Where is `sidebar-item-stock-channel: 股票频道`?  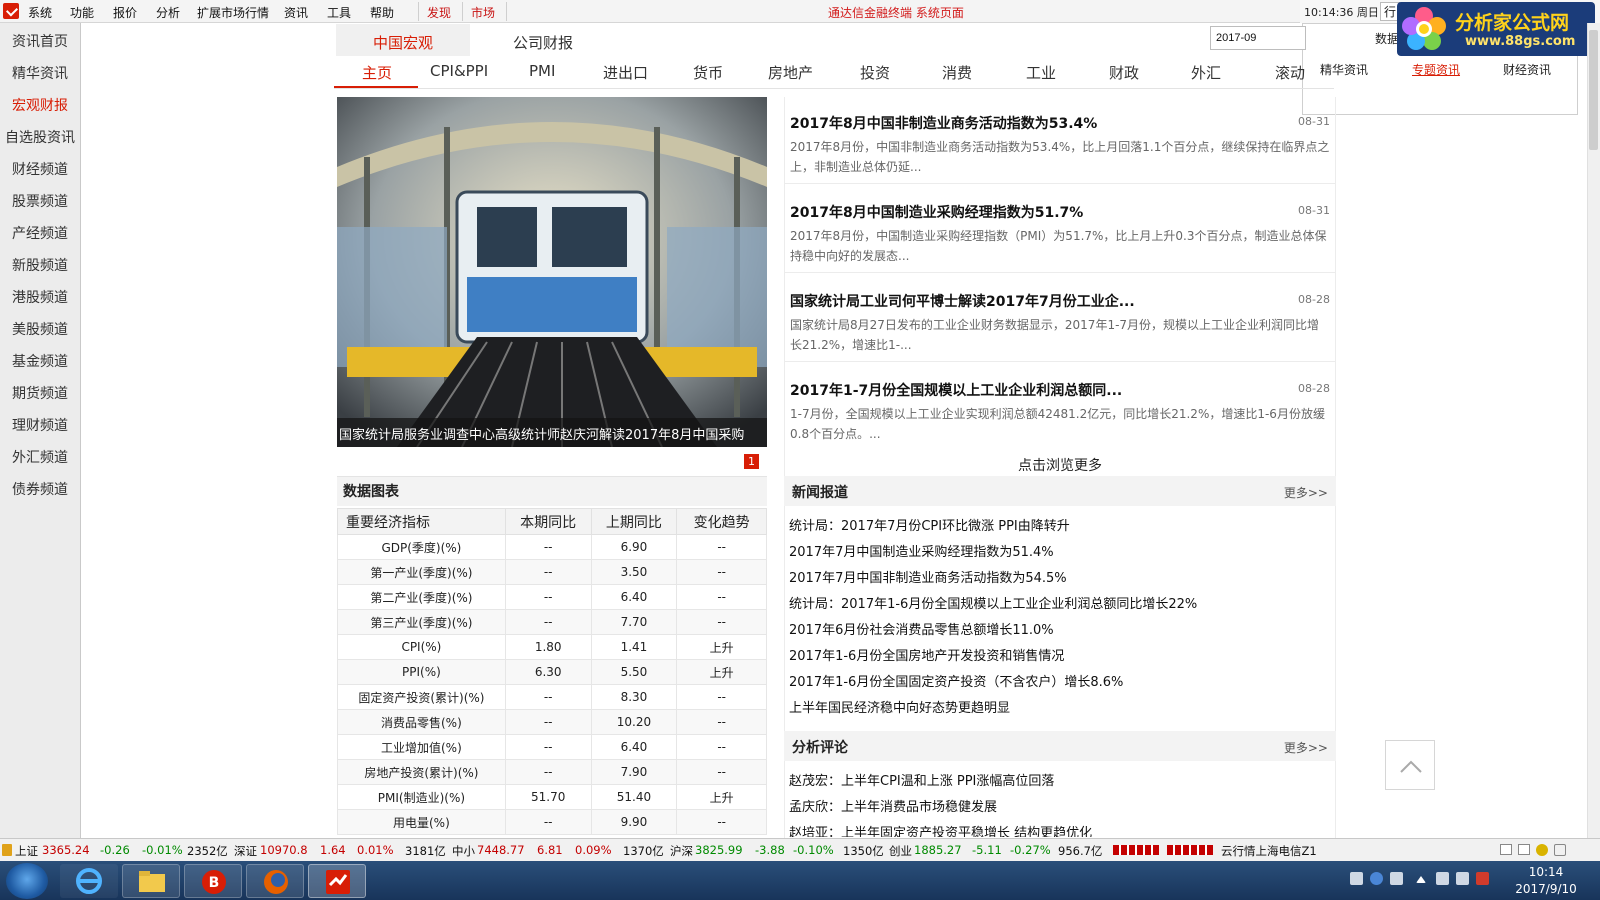 sidebar-item-stock-channel: 股票频道 is located at coordinates (40, 201).